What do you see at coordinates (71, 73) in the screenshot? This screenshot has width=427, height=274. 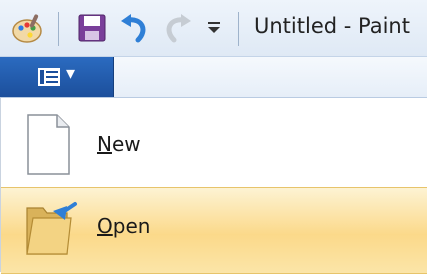 I see `chevron-down-icon: ▾` at bounding box center [71, 73].